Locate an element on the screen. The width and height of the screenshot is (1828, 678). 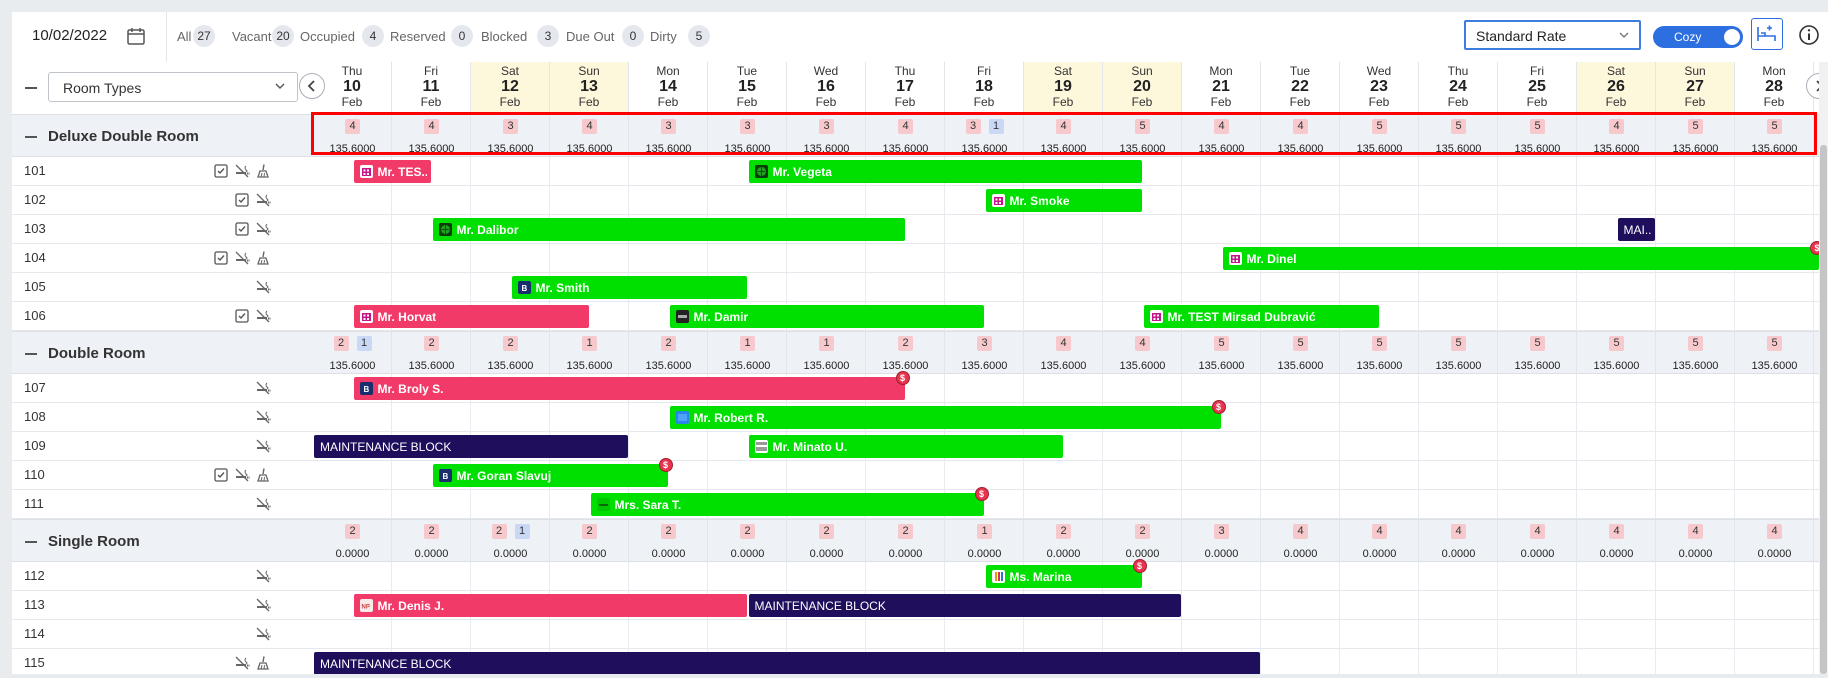
room-row-107: 107 is located at coordinates (162, 388).